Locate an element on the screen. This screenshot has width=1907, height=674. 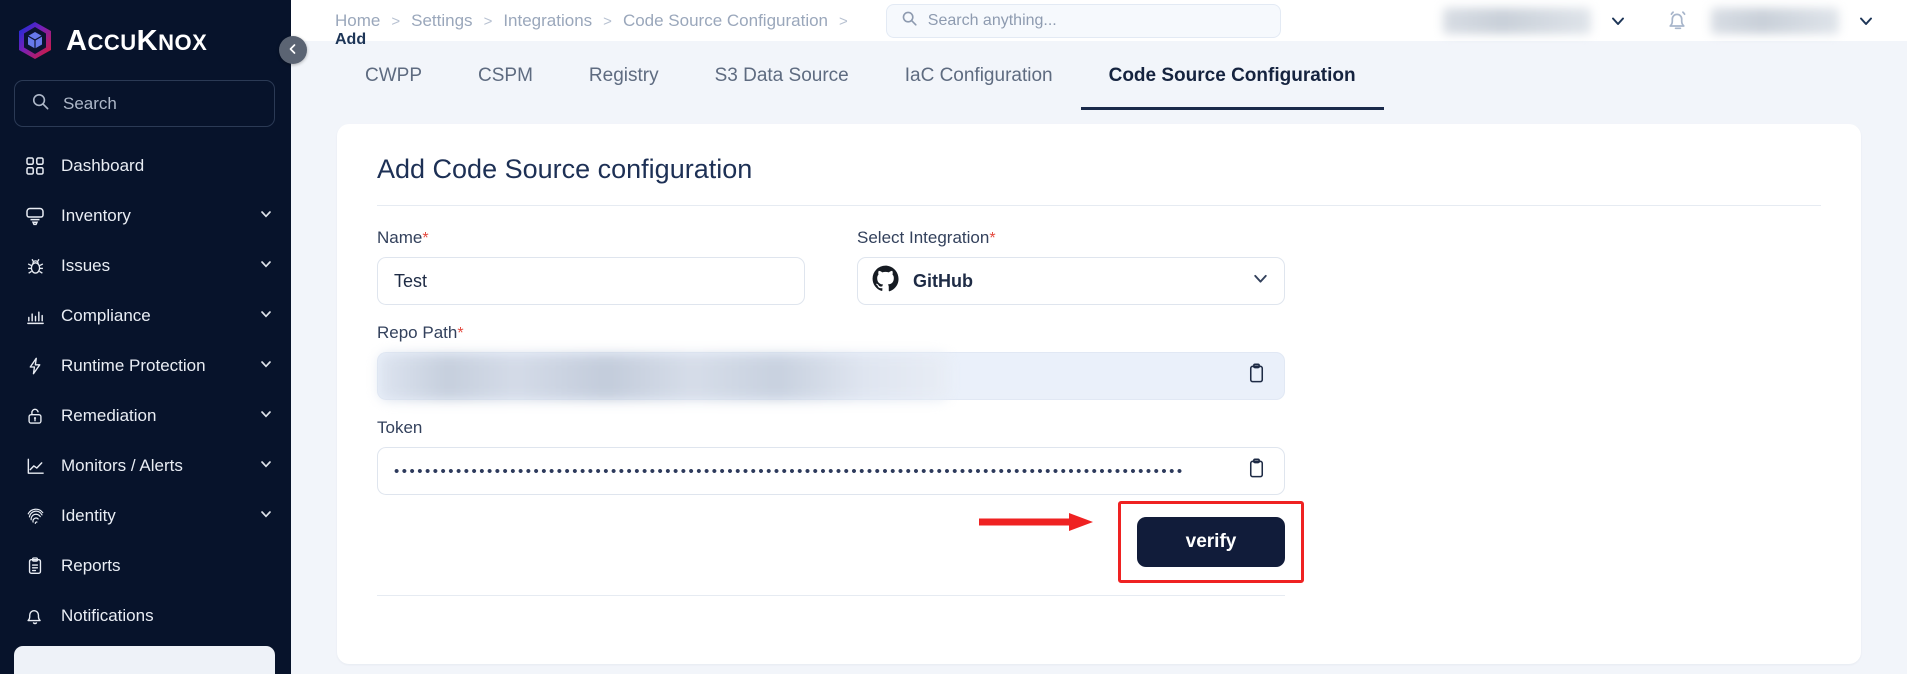
breadcrumb-item-home: Home is located at coordinates (357, 21).